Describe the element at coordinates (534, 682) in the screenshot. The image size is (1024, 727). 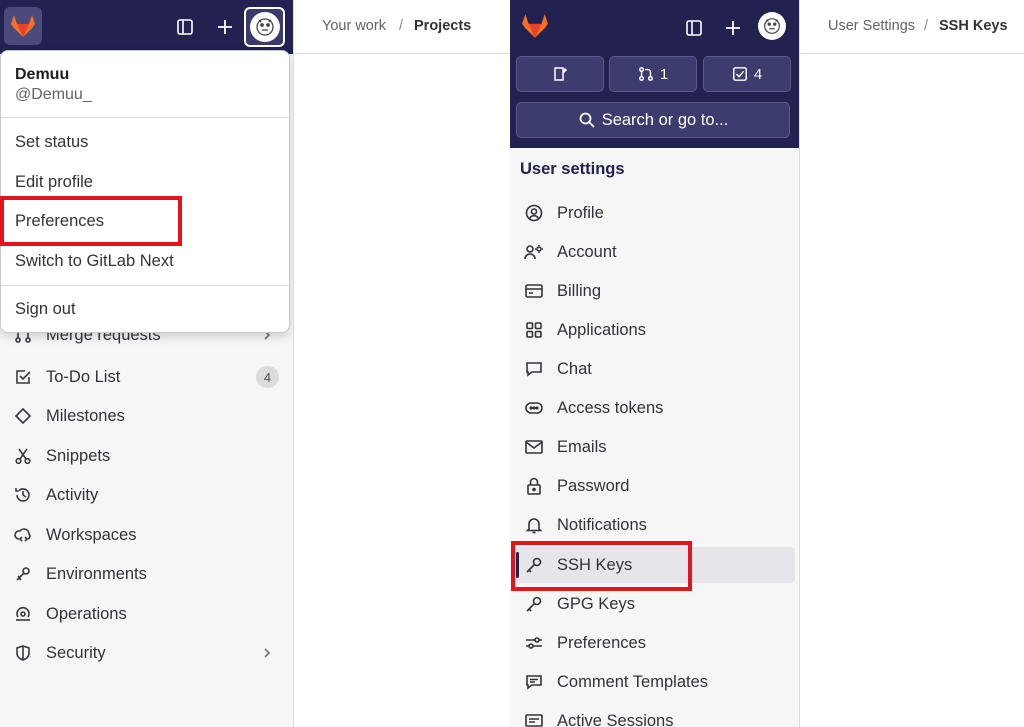
I see `comment-icon` at that location.